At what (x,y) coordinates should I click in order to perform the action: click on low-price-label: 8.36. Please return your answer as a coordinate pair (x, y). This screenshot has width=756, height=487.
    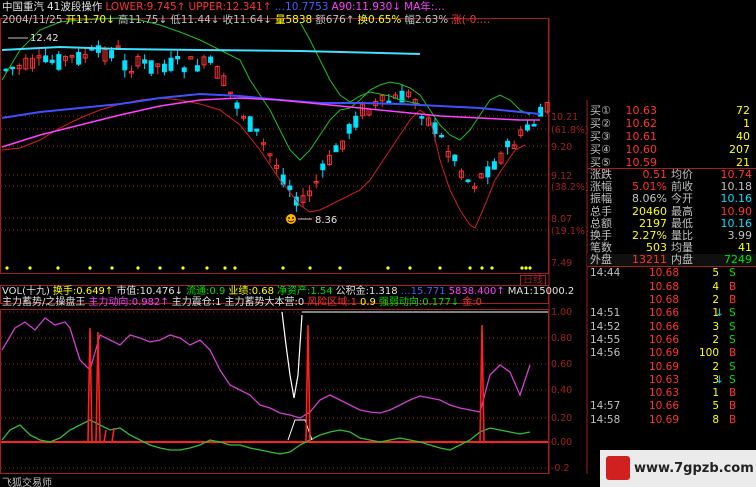
    Looking at the image, I should click on (326, 220).